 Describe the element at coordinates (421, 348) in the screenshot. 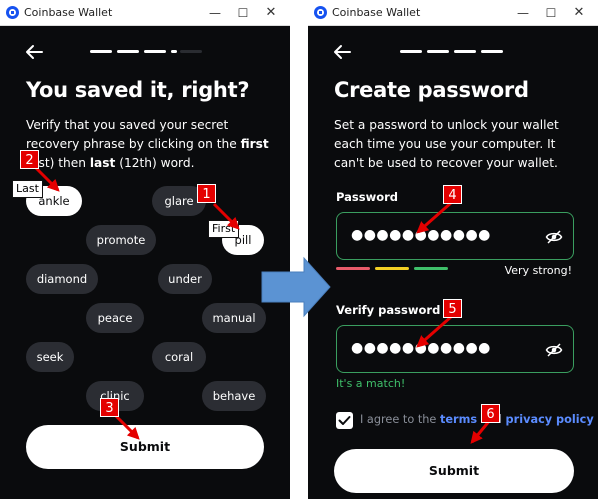

I see `verify-password-value: ●●●●●●●●●●●` at that location.